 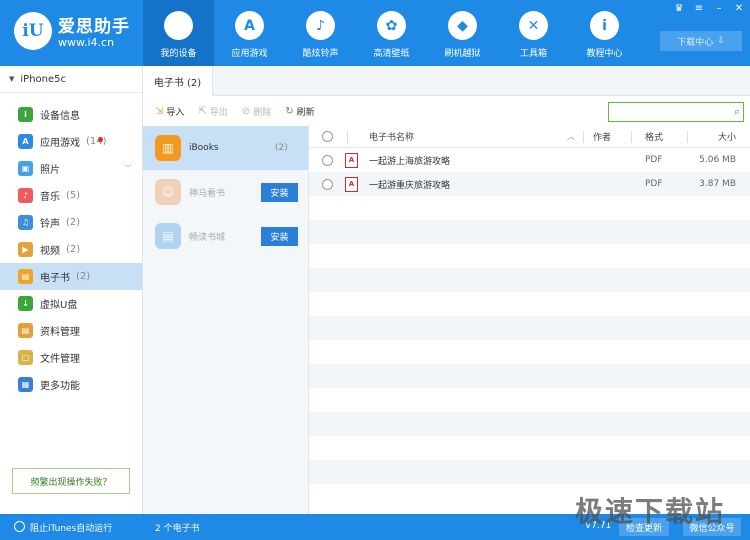 What do you see at coordinates (529, 184) in the screenshot?
I see `table-row: A 一起游重庆旅游攻略 PDF 3.87 MB` at bounding box center [529, 184].